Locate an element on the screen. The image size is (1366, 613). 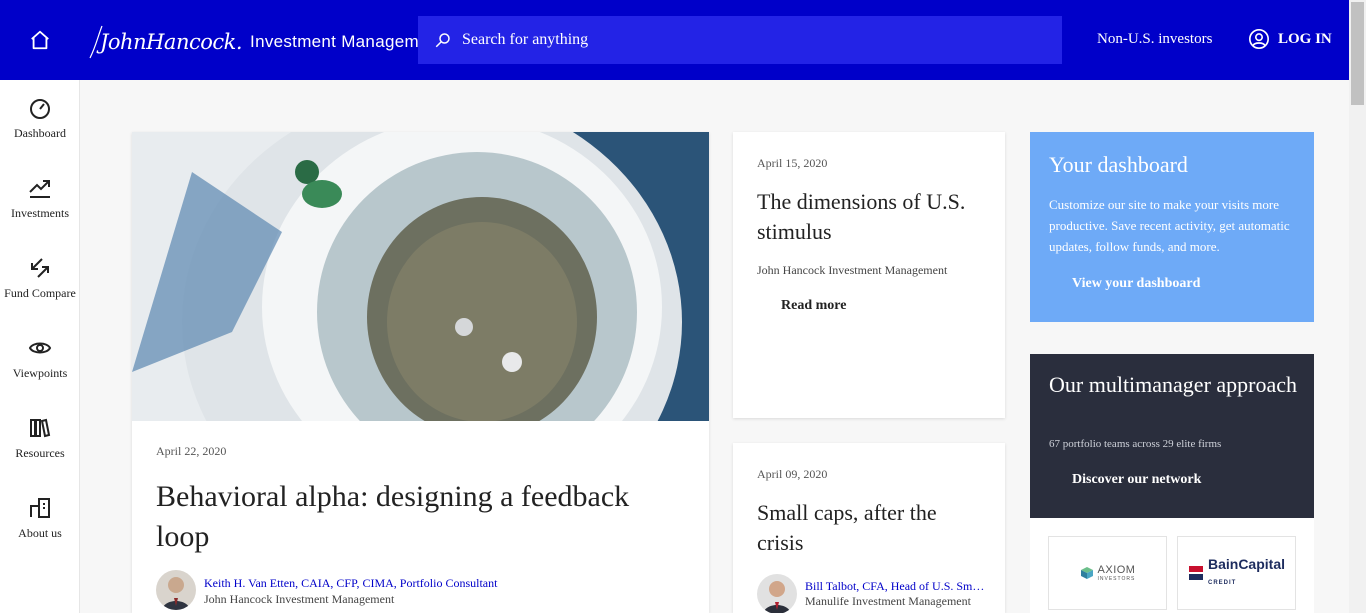
login-button: LOG IN is located at coordinates (1290, 39).